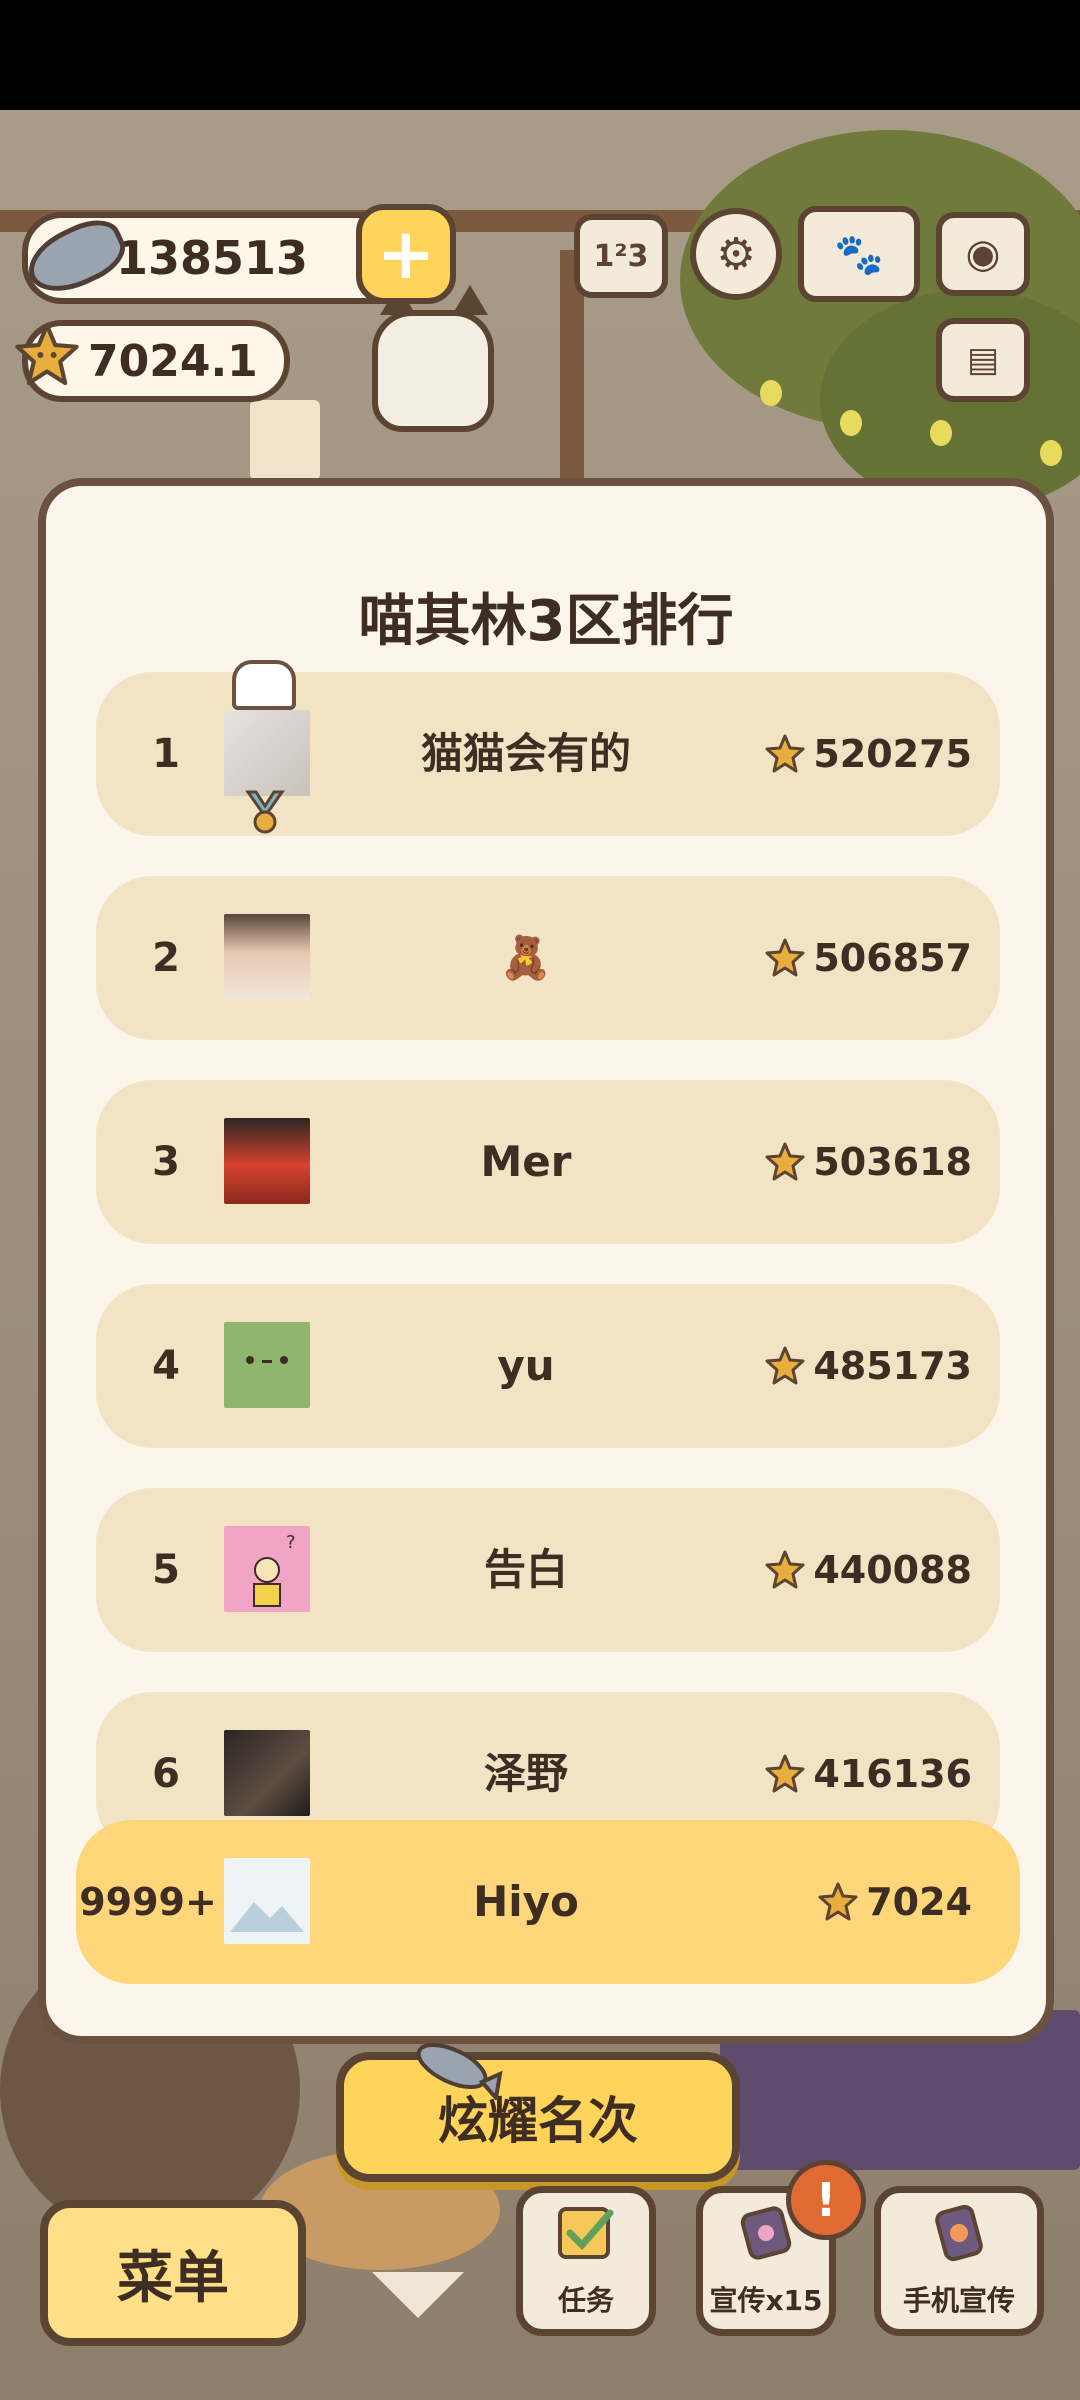 This screenshot has width=1080, height=2400. Describe the element at coordinates (892, 754) in the screenshot. I see `score-value: 520275` at that location.